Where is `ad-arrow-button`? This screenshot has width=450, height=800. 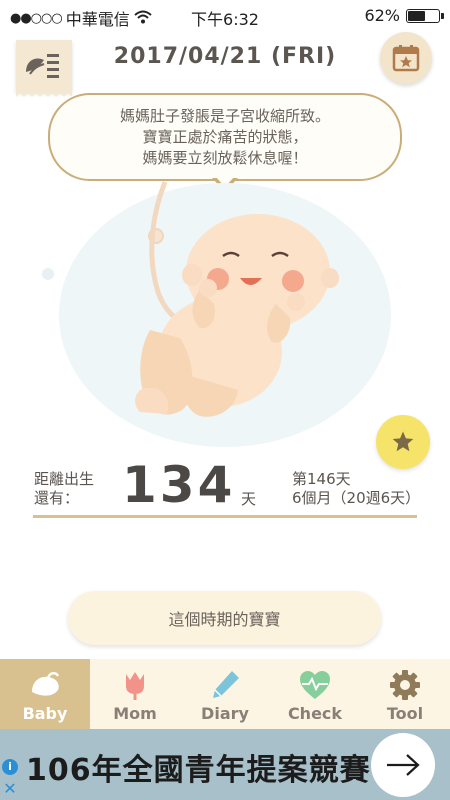 ad-arrow-button is located at coordinates (403, 765).